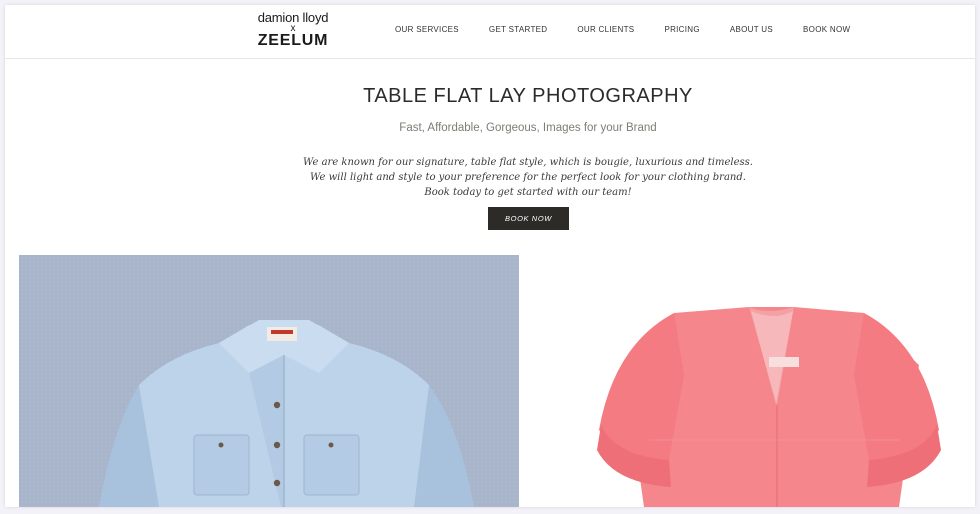 The width and height of the screenshot is (980, 514). What do you see at coordinates (528, 192) in the screenshot?
I see `description-line: Book today to get started with our team!` at bounding box center [528, 192].